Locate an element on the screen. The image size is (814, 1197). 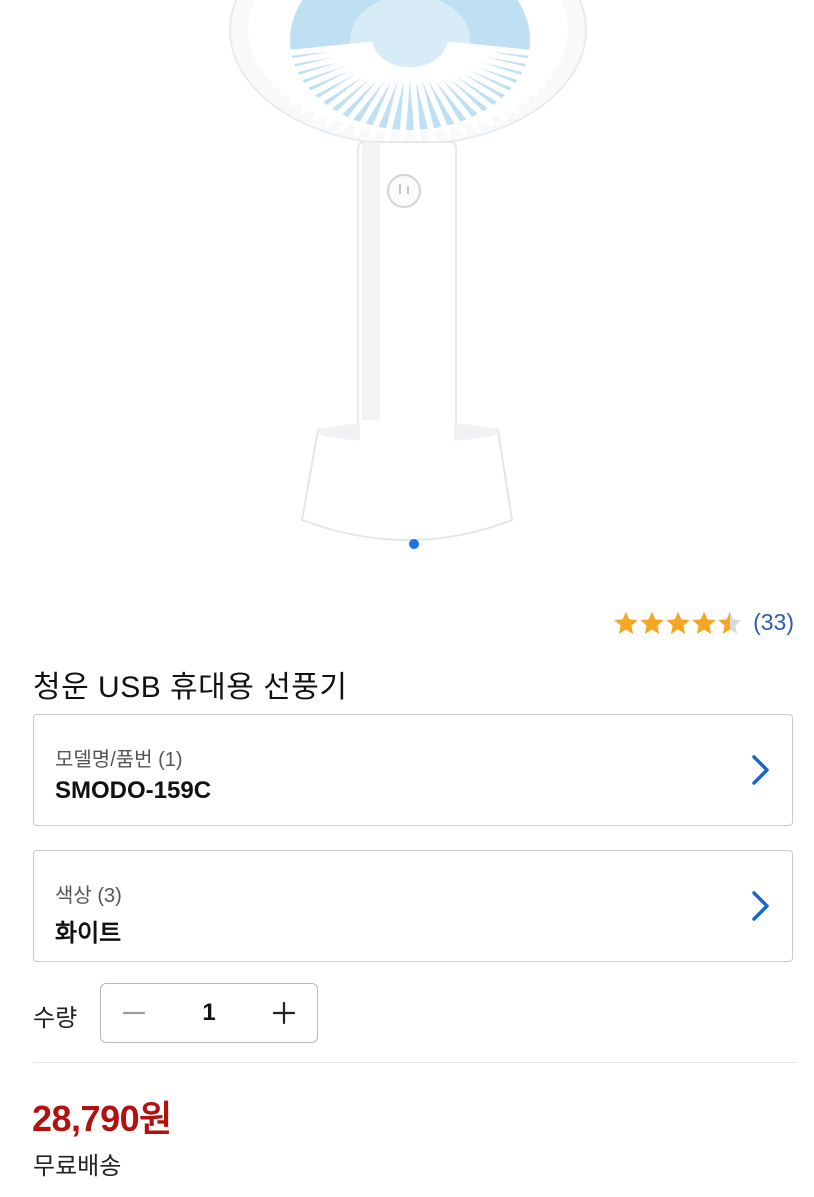
carousel-indicator-dot is located at coordinates (414, 544).